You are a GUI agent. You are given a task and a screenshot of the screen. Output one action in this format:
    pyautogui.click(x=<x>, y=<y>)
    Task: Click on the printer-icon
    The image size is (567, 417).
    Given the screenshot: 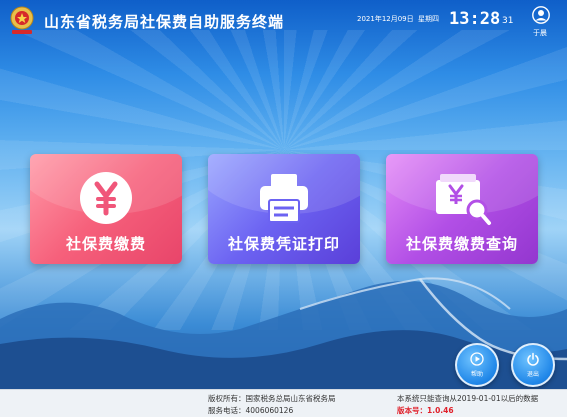 What is the action you would take?
    pyautogui.click(x=284, y=198)
    